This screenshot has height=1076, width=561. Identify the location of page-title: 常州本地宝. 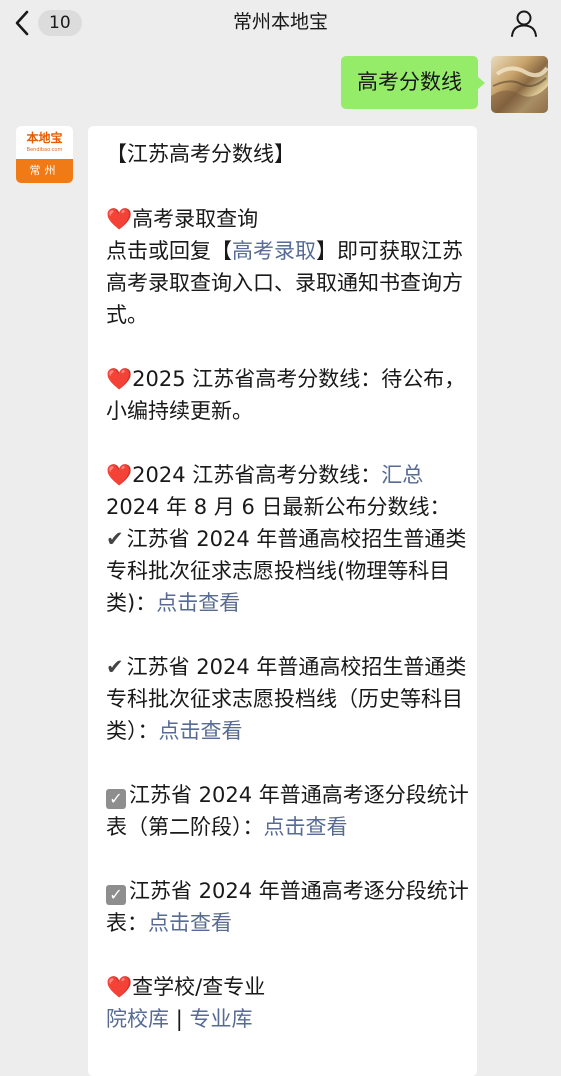
(280, 22).